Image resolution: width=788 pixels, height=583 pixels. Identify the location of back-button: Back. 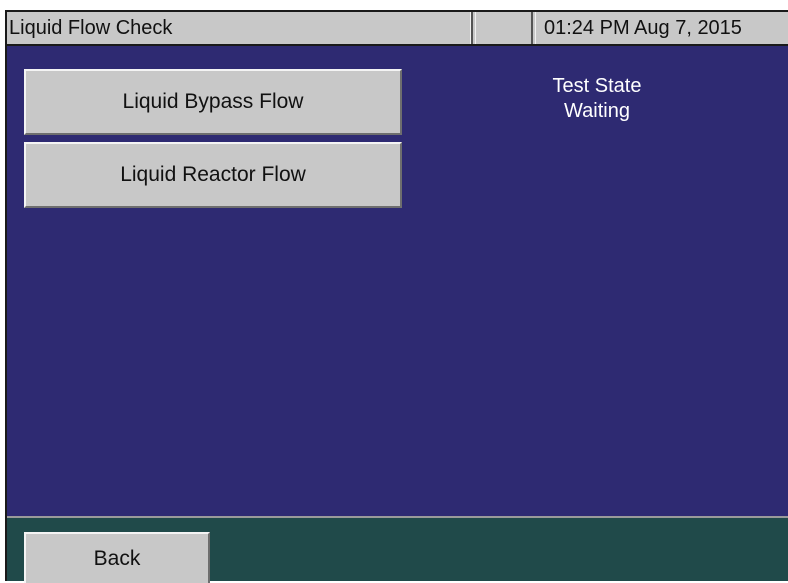
(117, 557).